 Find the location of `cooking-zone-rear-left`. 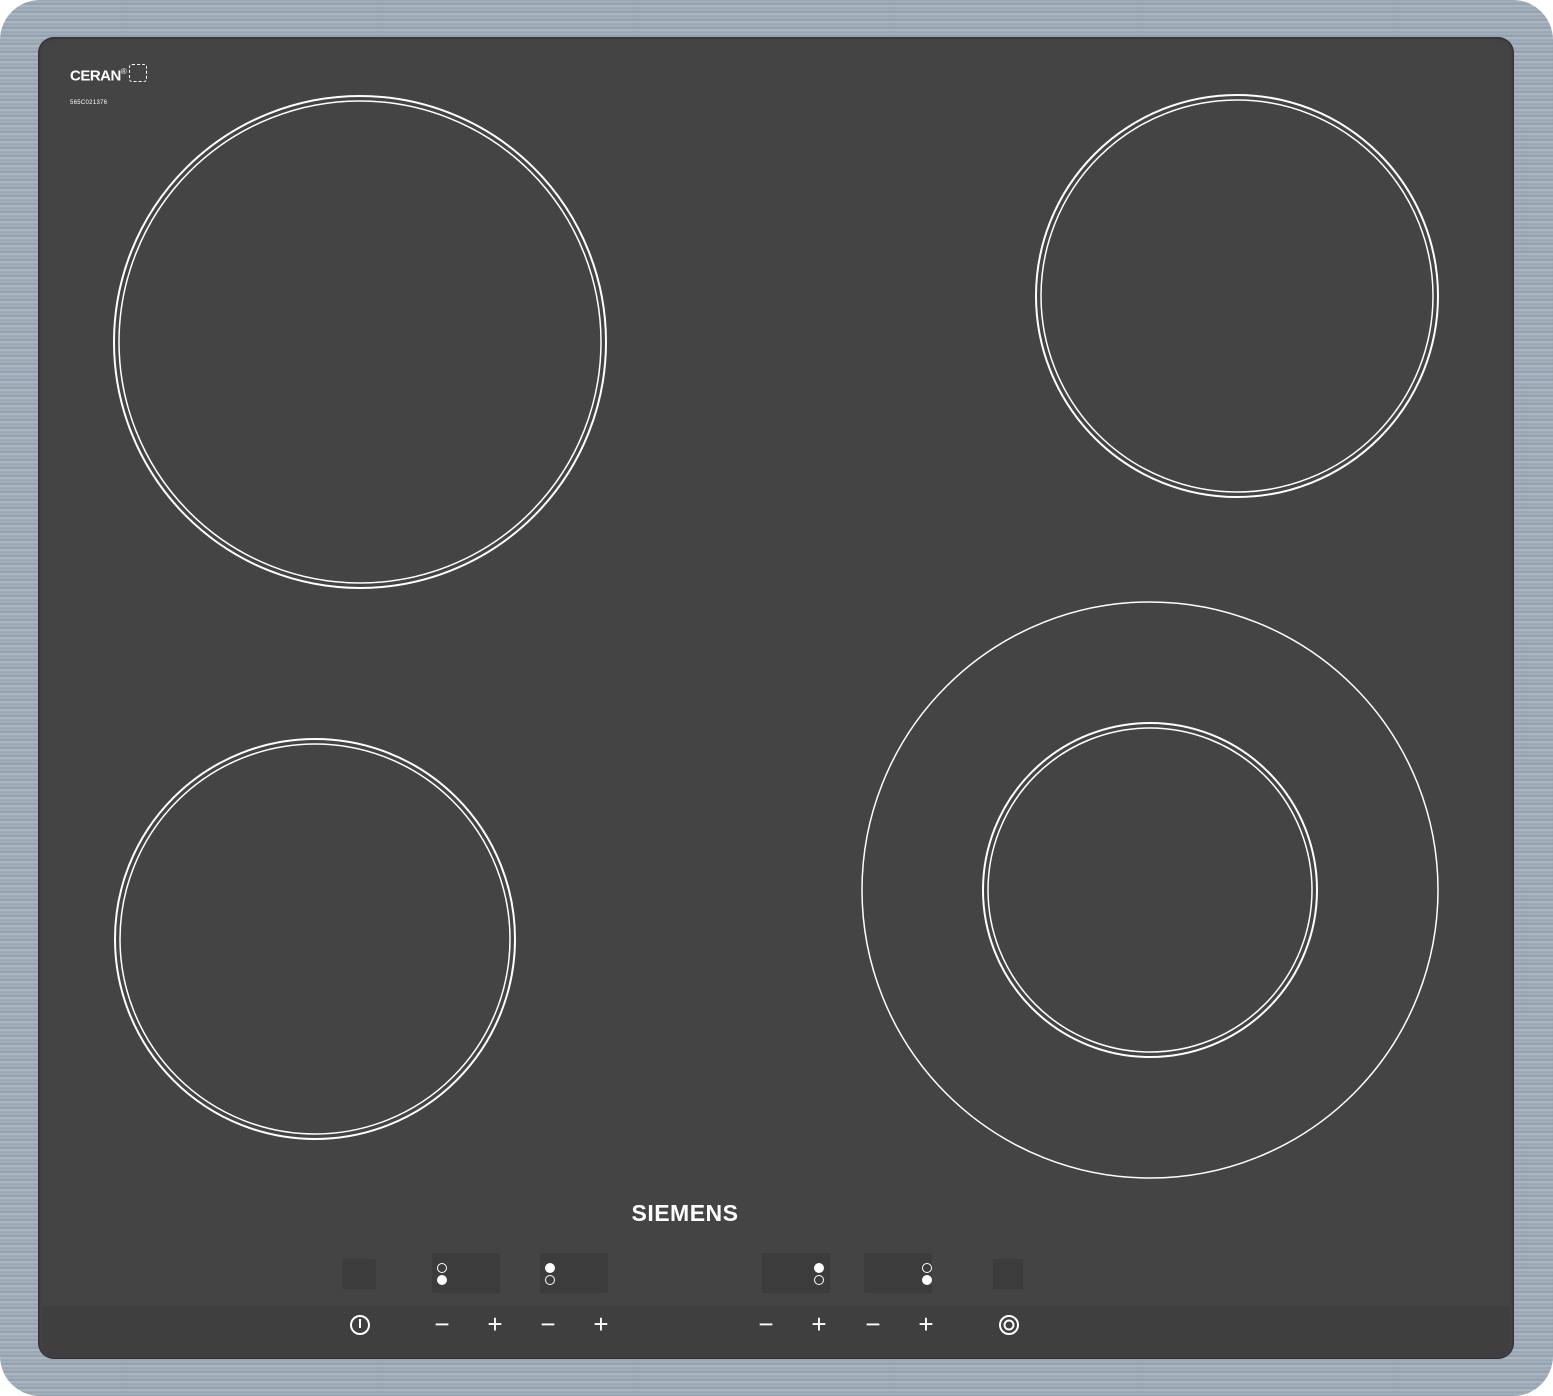

cooking-zone-rear-left is located at coordinates (360, 342).